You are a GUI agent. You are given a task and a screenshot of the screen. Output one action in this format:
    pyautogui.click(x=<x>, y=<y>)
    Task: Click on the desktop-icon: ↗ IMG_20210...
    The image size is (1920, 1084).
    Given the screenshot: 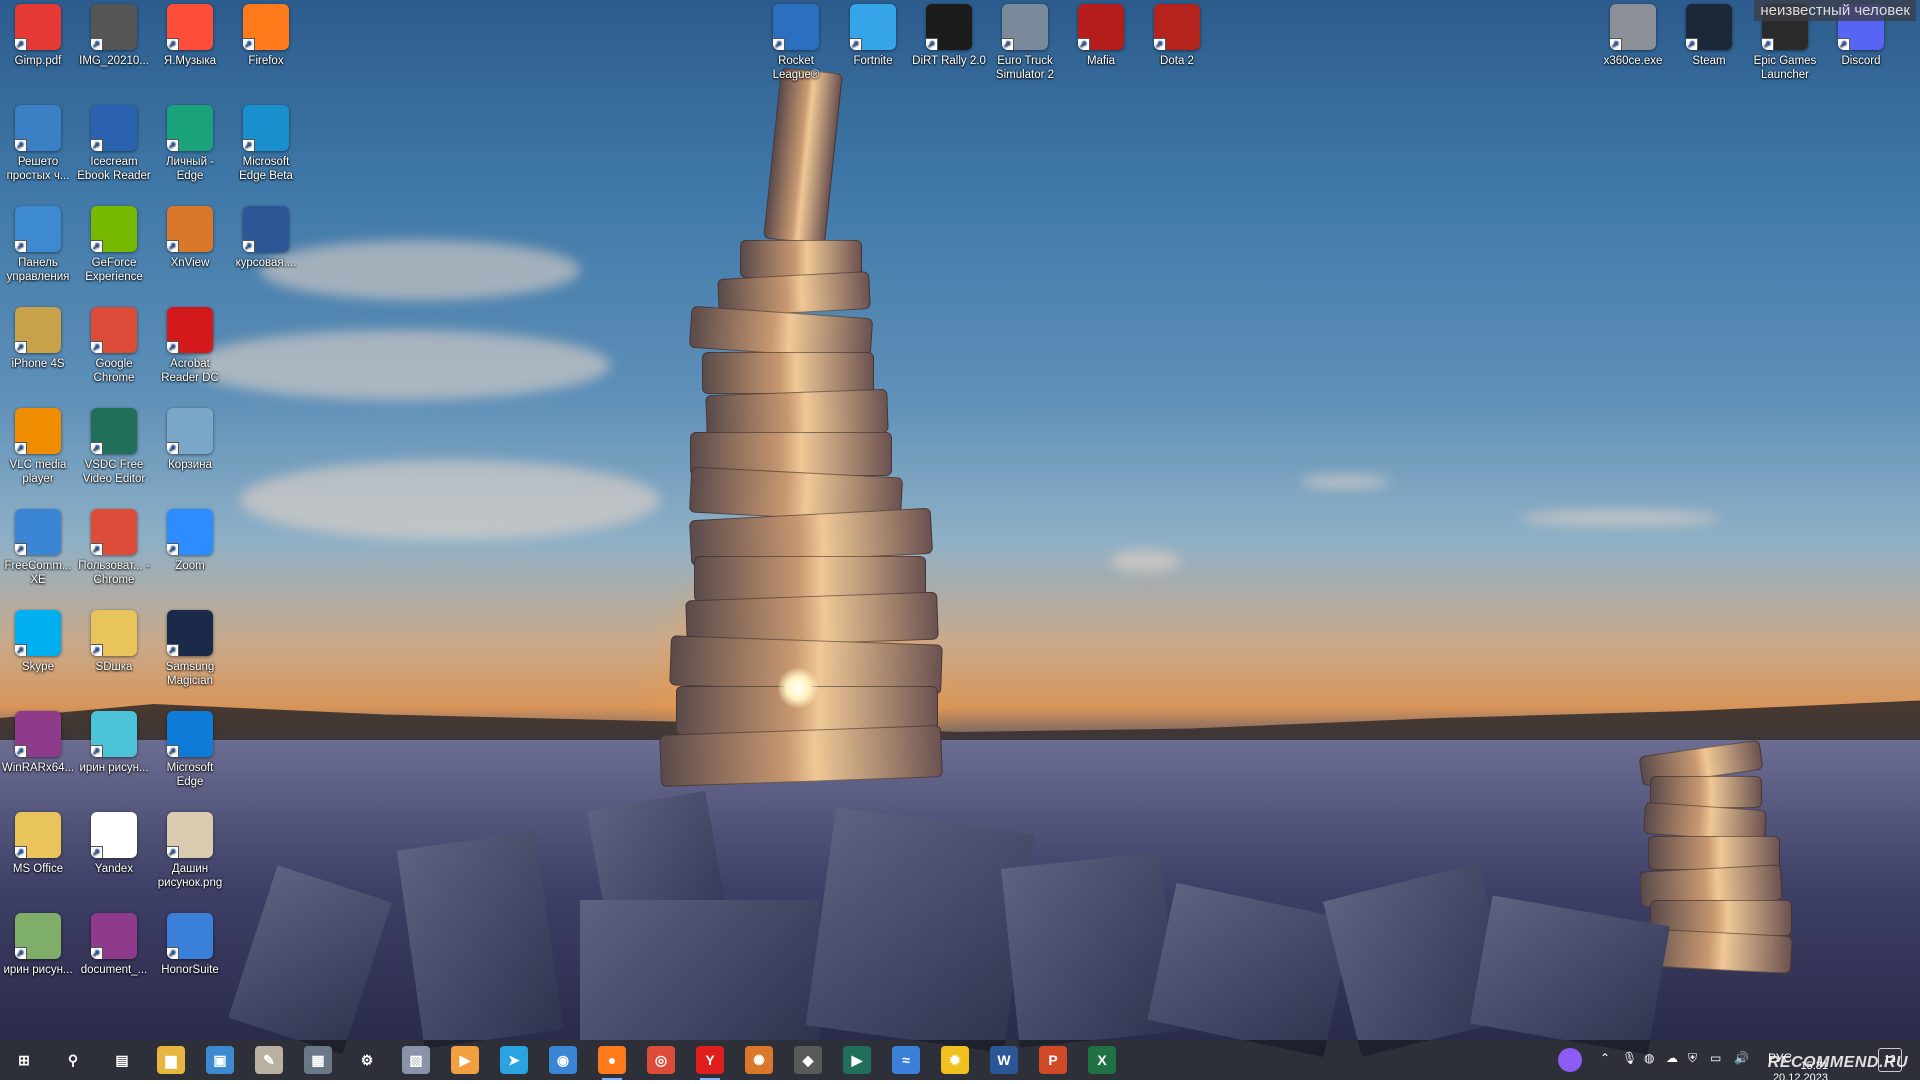 What is the action you would take?
    pyautogui.click(x=114, y=34)
    